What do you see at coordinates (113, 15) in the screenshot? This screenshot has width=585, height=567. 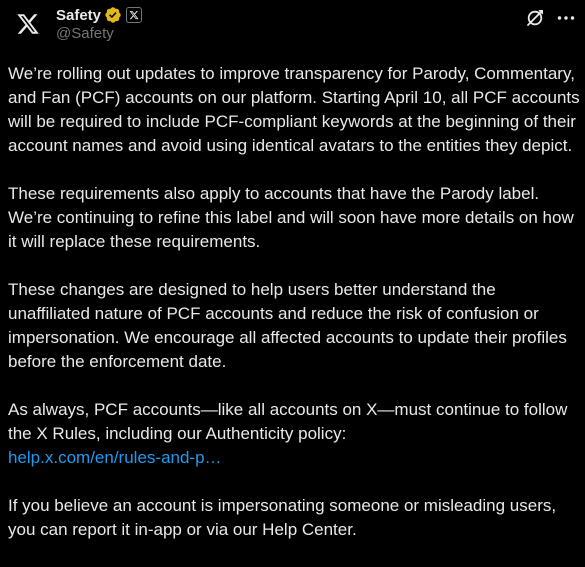 I see `verified-badge-icon` at bounding box center [113, 15].